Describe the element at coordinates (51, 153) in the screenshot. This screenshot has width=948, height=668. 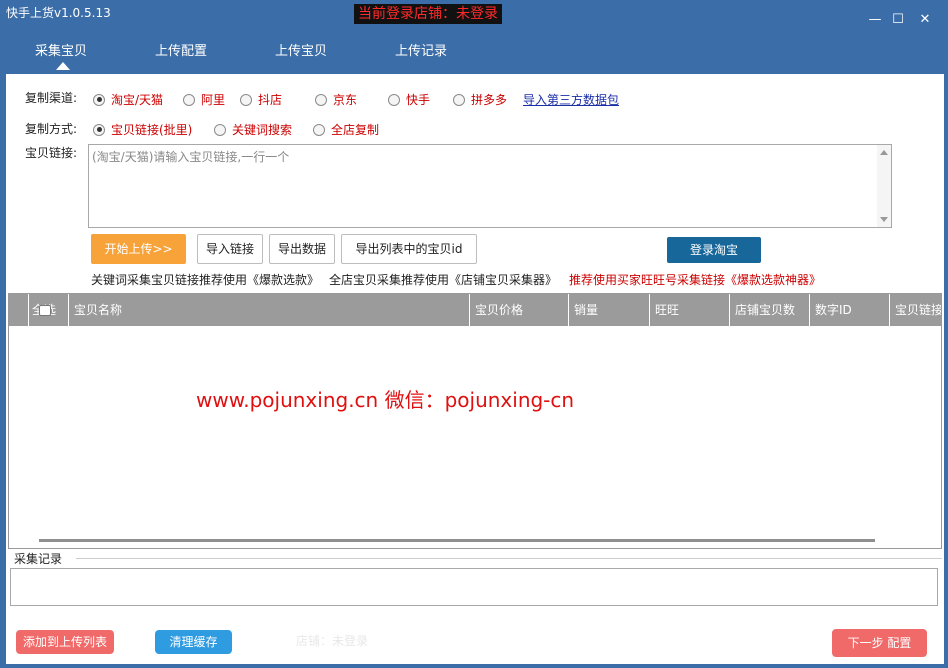
I see `links-label: 宝贝链接:` at that location.